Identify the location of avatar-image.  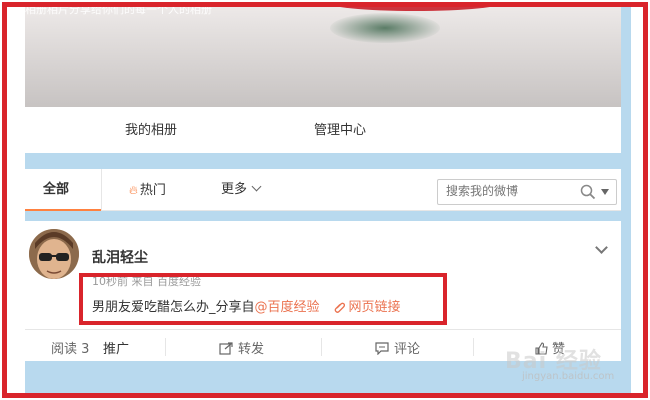
(54, 254).